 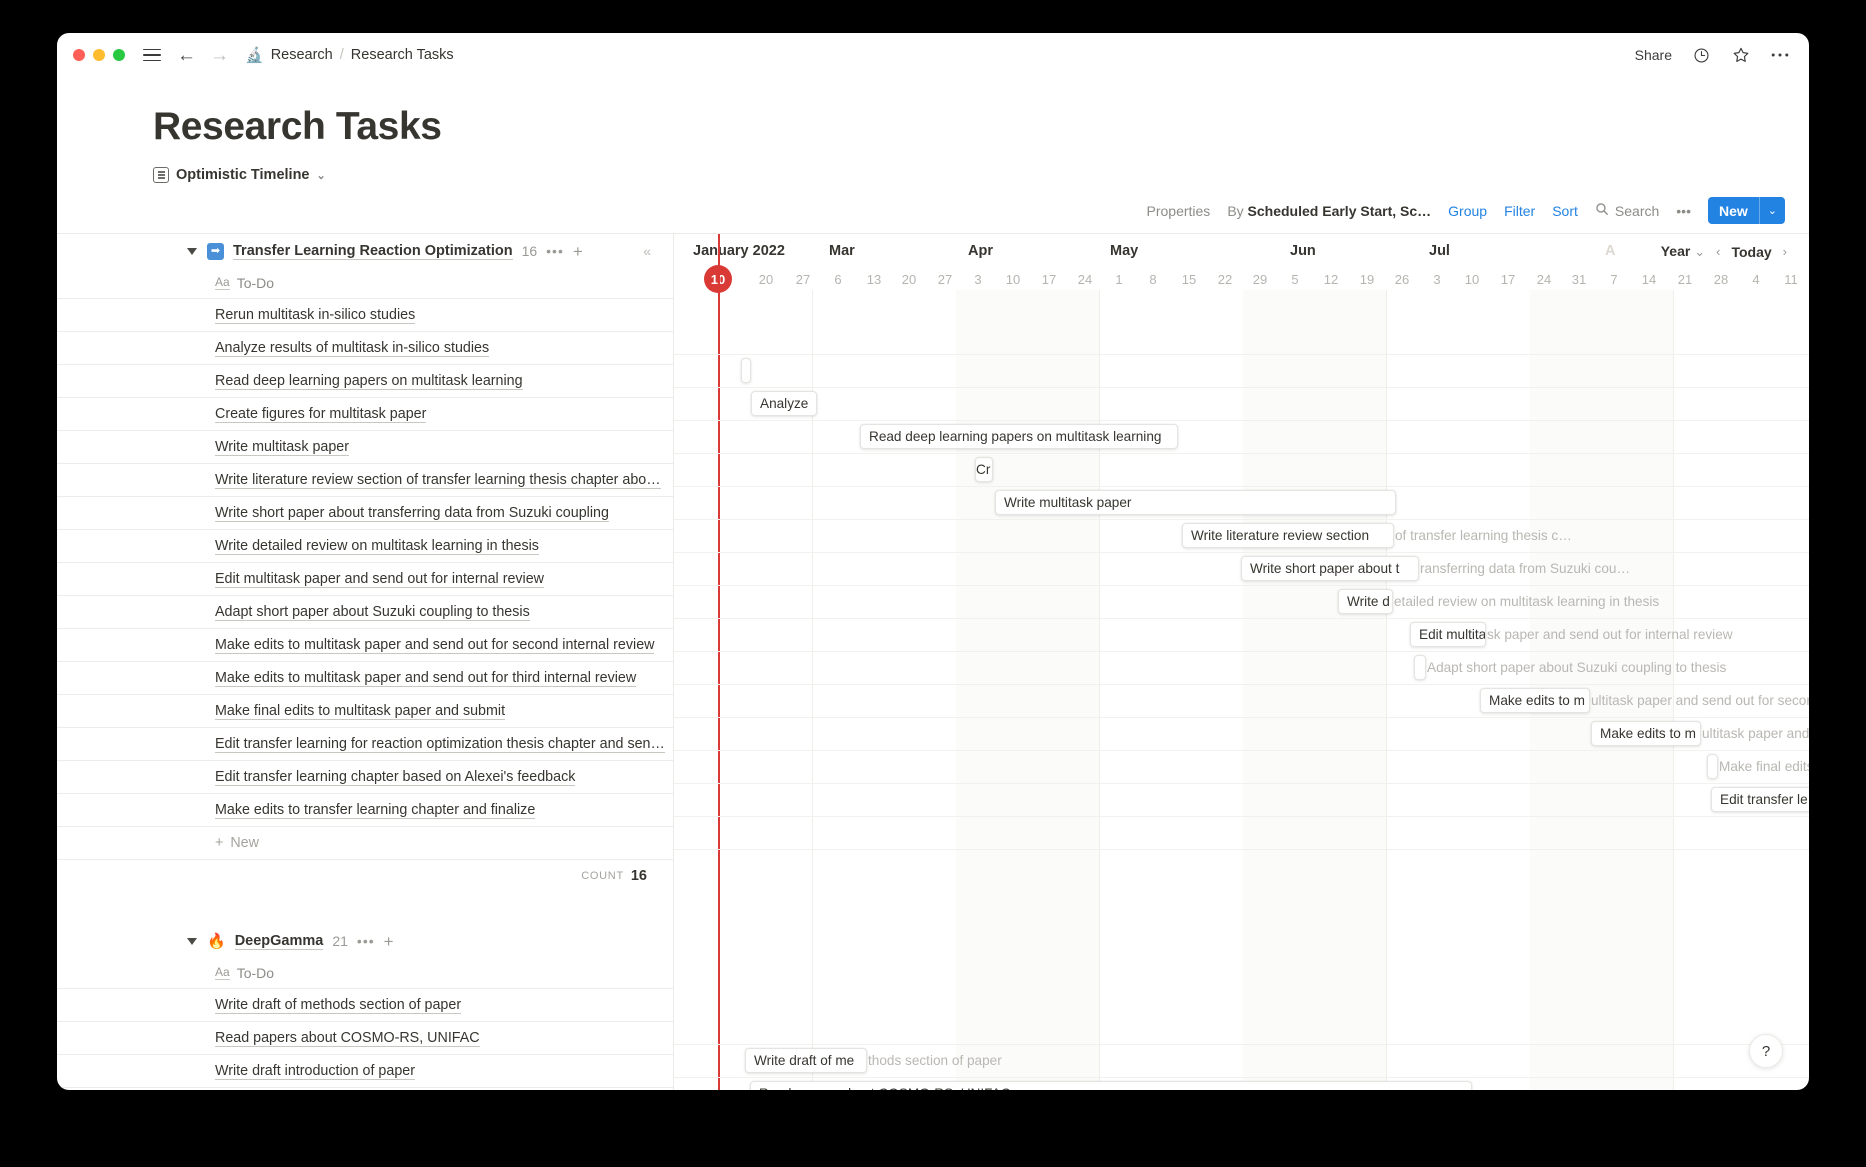 I want to click on back-arrow-icon: ←, so click(x=186, y=55).